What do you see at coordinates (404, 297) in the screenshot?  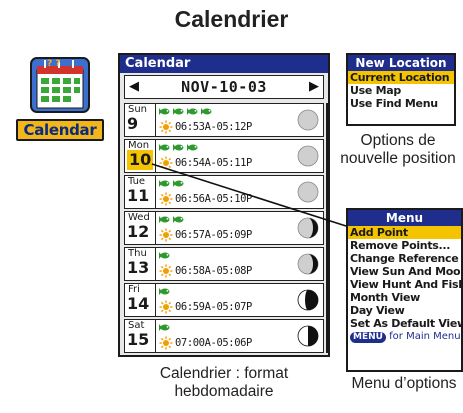 I see `menu-item-month-view: Month View` at bounding box center [404, 297].